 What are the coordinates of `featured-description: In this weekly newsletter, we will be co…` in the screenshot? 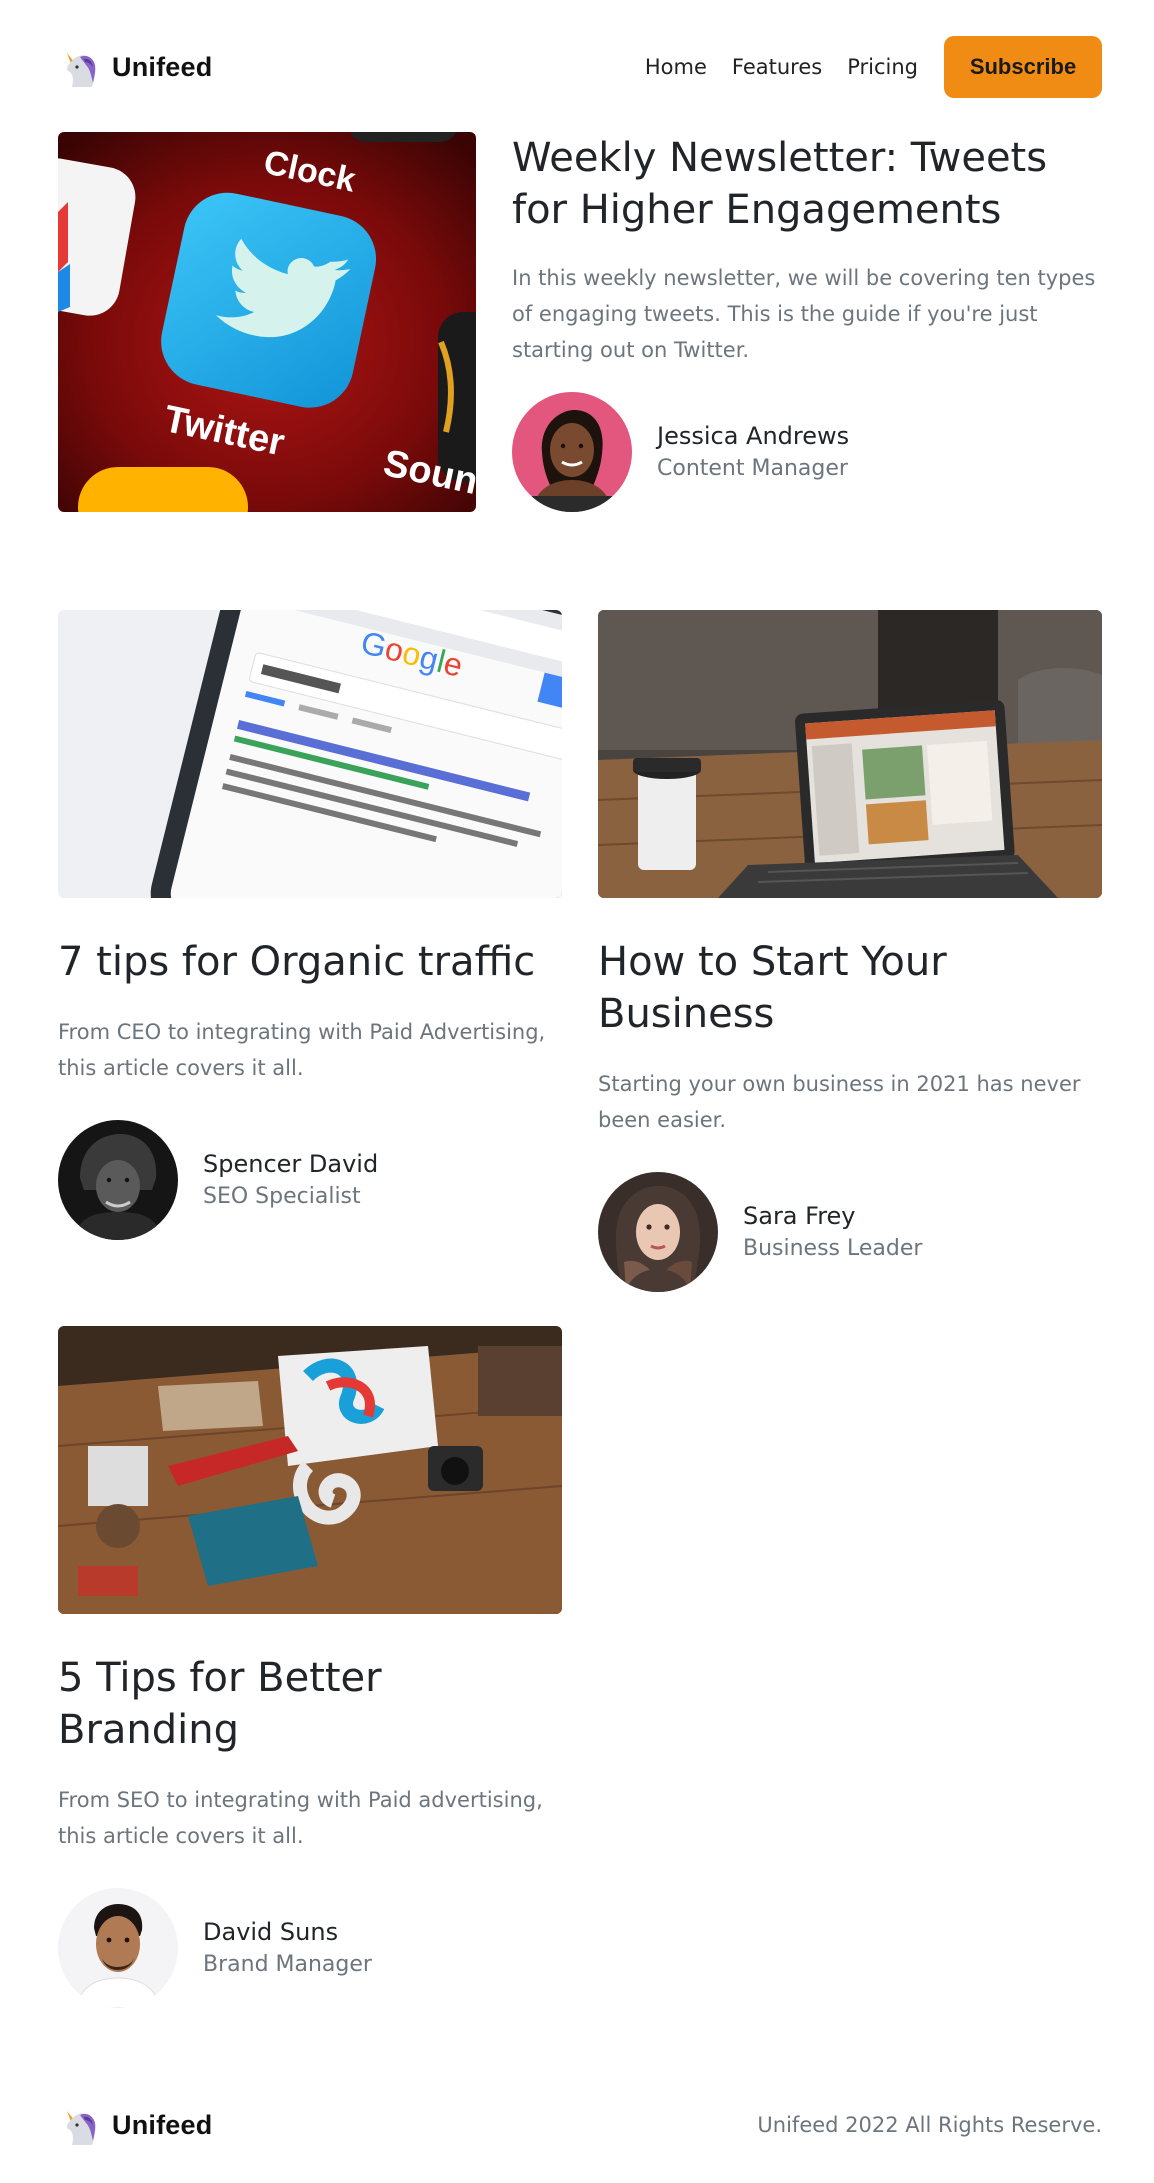 It's located at (804, 314).